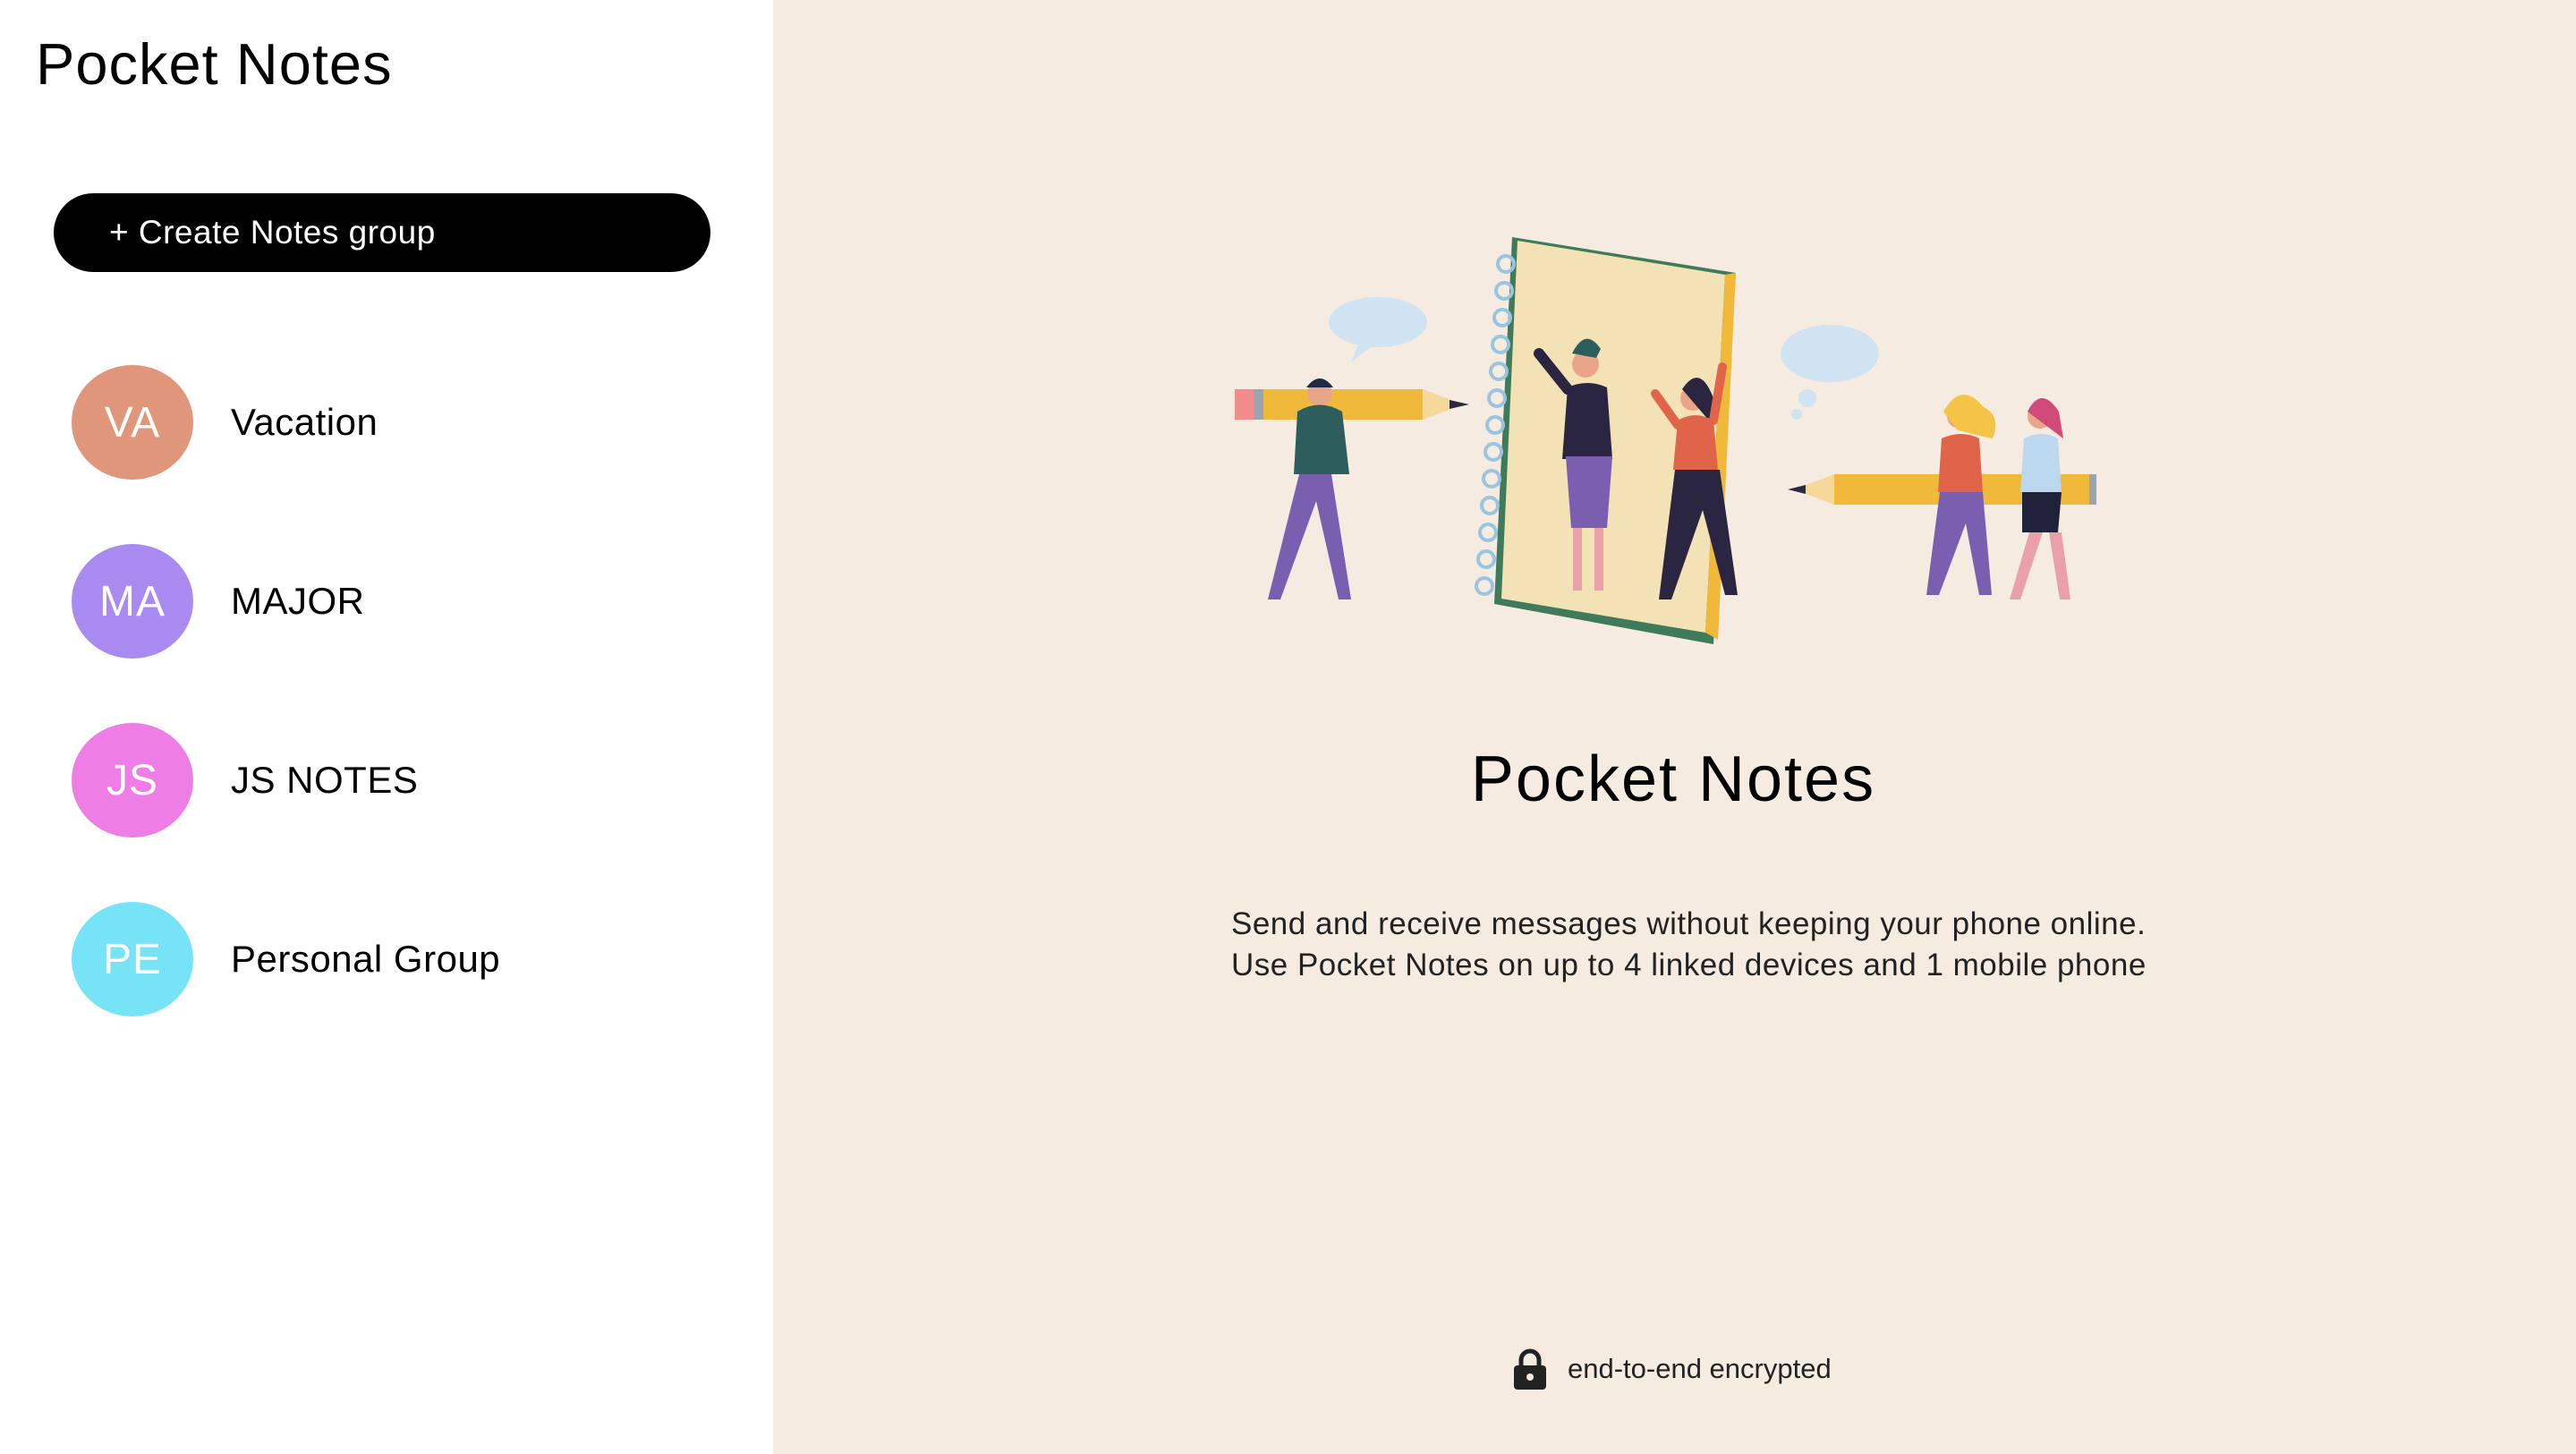 This screenshot has height=1454, width=2576. What do you see at coordinates (298, 601) in the screenshot?
I see `group-name: MAJOR` at bounding box center [298, 601].